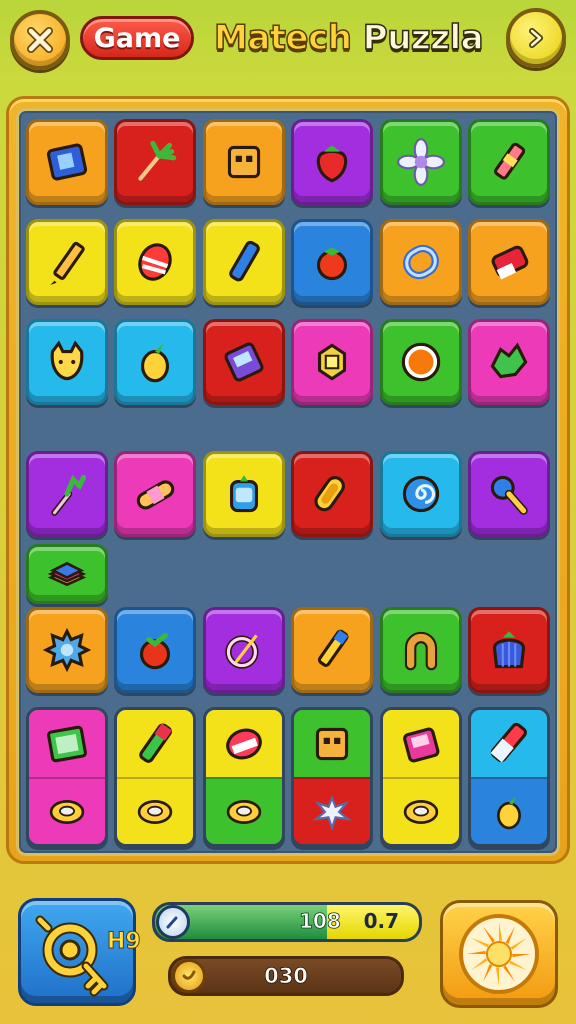 This screenshot has width=576, height=1024. I want to click on next-button, so click(536, 38).